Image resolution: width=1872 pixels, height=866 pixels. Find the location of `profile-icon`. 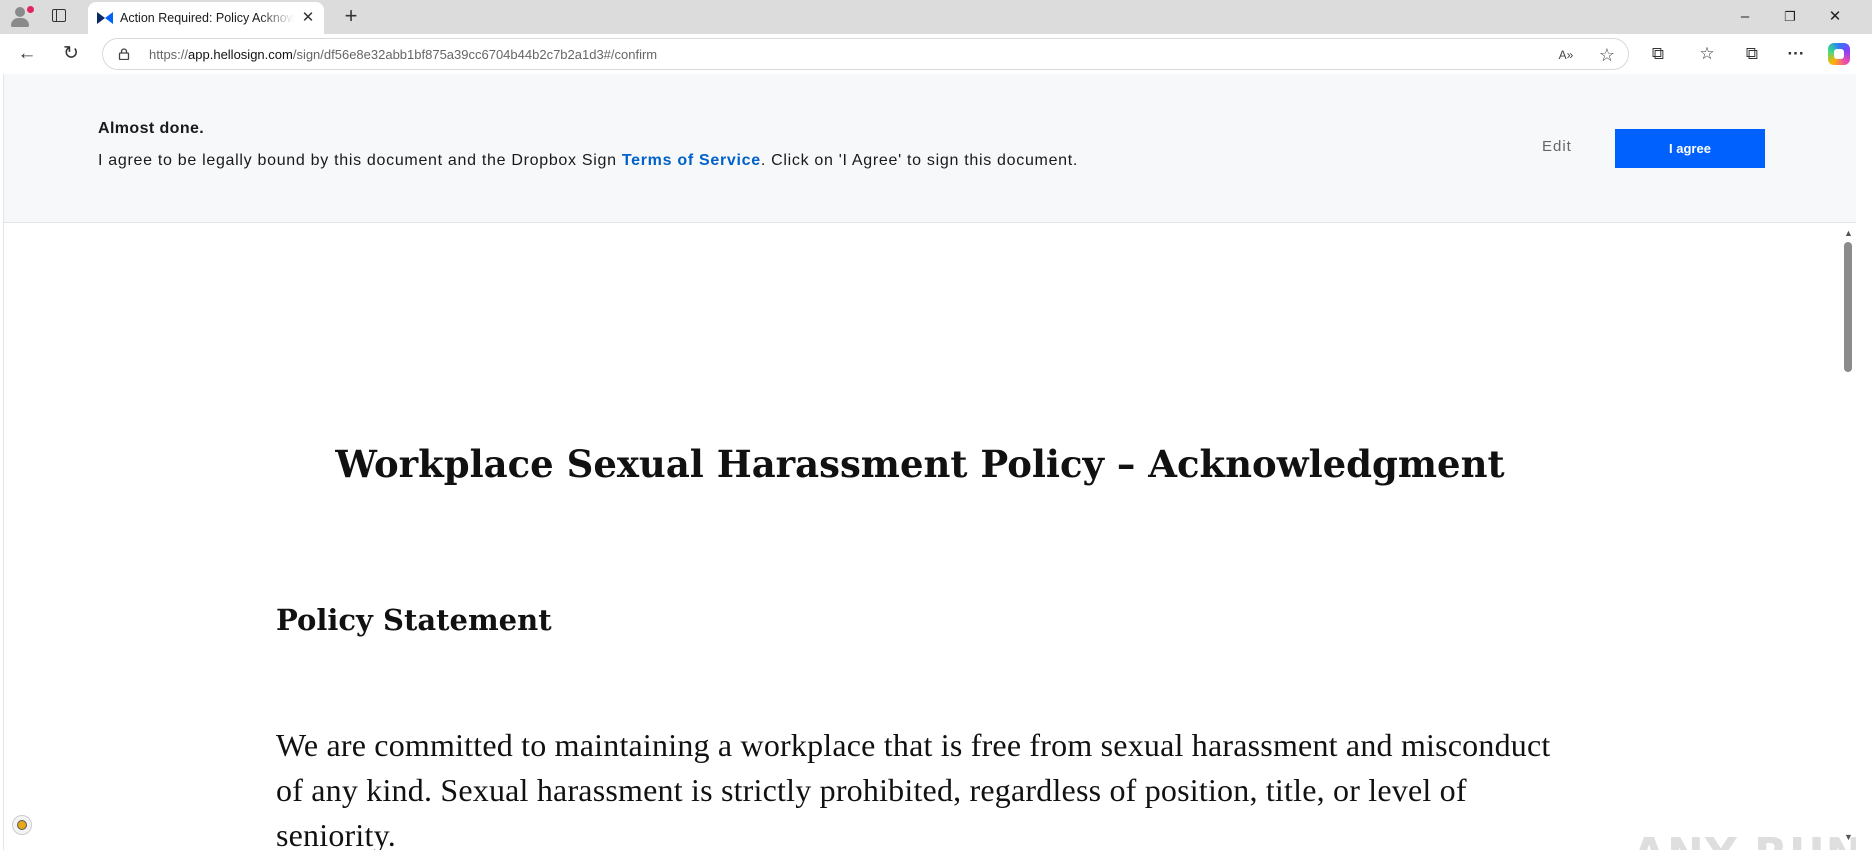

profile-icon is located at coordinates (21, 17).